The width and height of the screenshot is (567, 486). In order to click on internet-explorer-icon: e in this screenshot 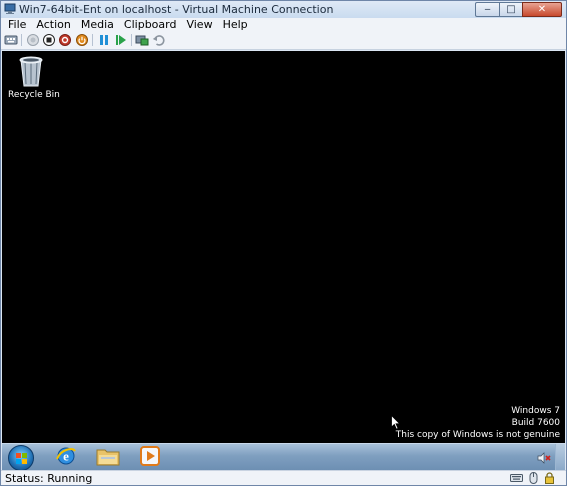, I will do `click(66, 457)`.